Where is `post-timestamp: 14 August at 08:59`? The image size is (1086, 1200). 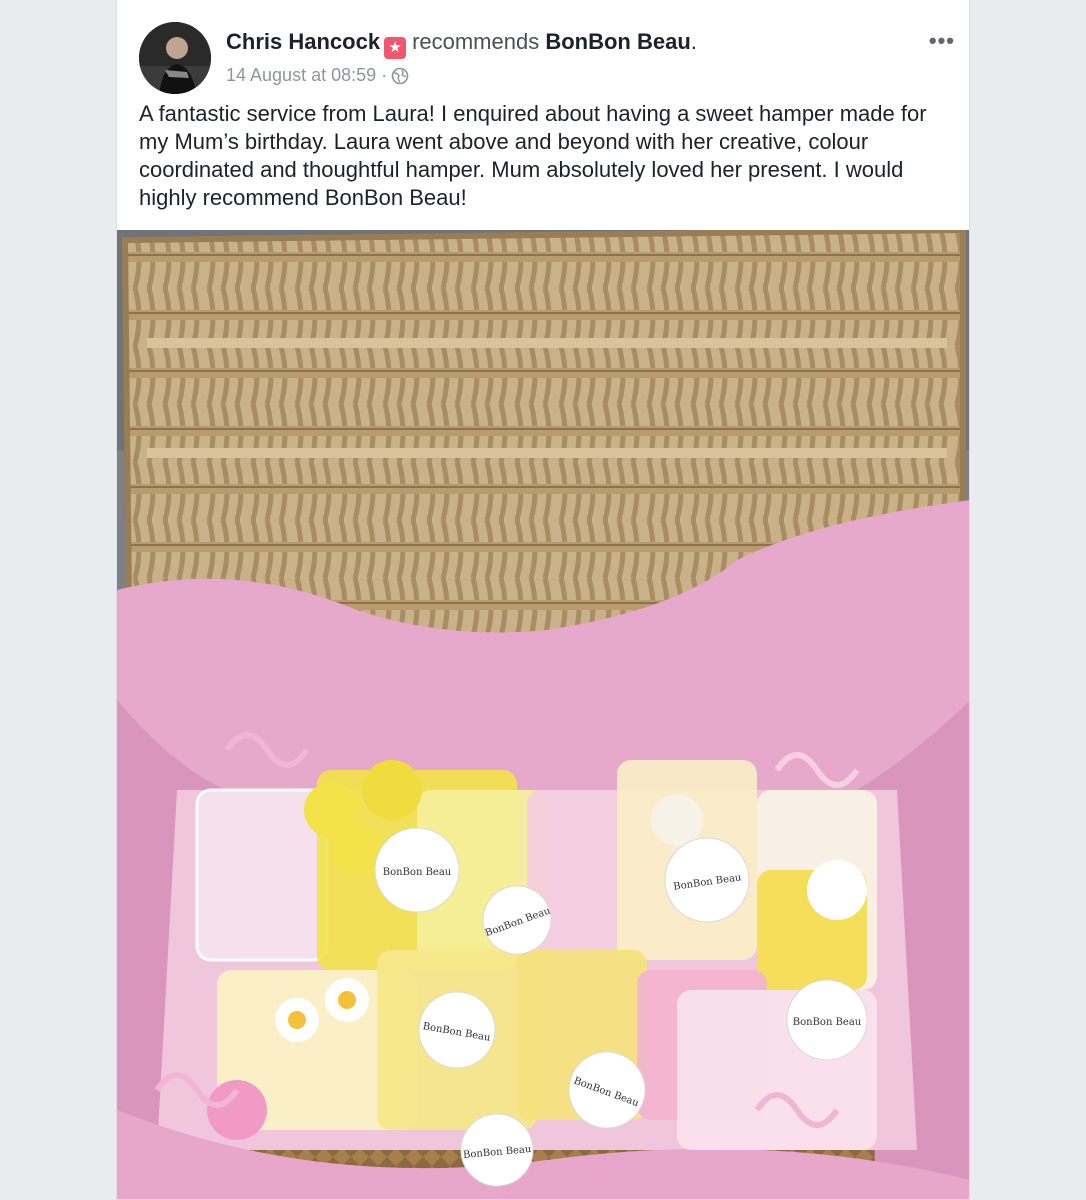
post-timestamp: 14 August at 08:59 is located at coordinates (301, 75).